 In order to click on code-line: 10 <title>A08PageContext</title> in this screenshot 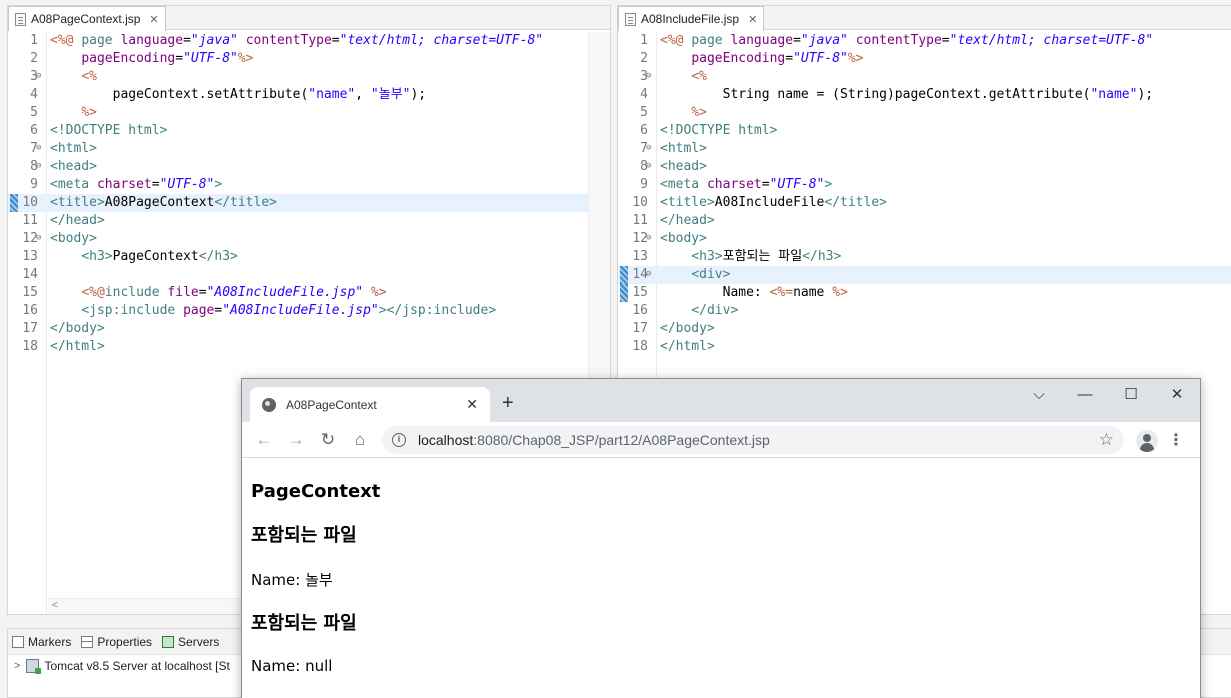, I will do `click(309, 203)`.